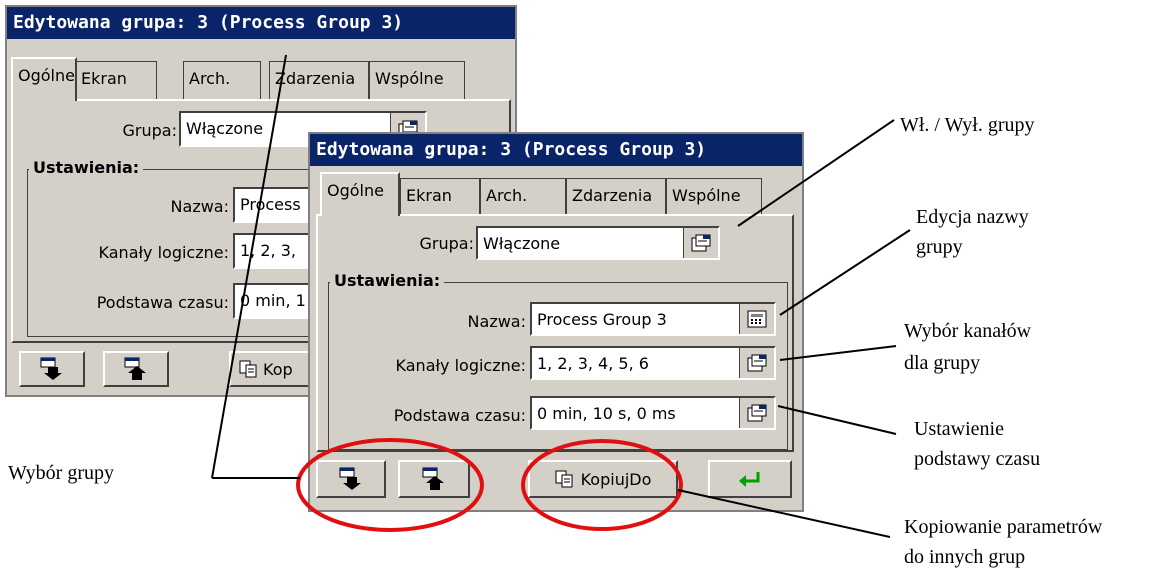 The width and height of the screenshot is (1170, 574). I want to click on note-edit-name-1: Edycja nazwy, so click(972, 217).